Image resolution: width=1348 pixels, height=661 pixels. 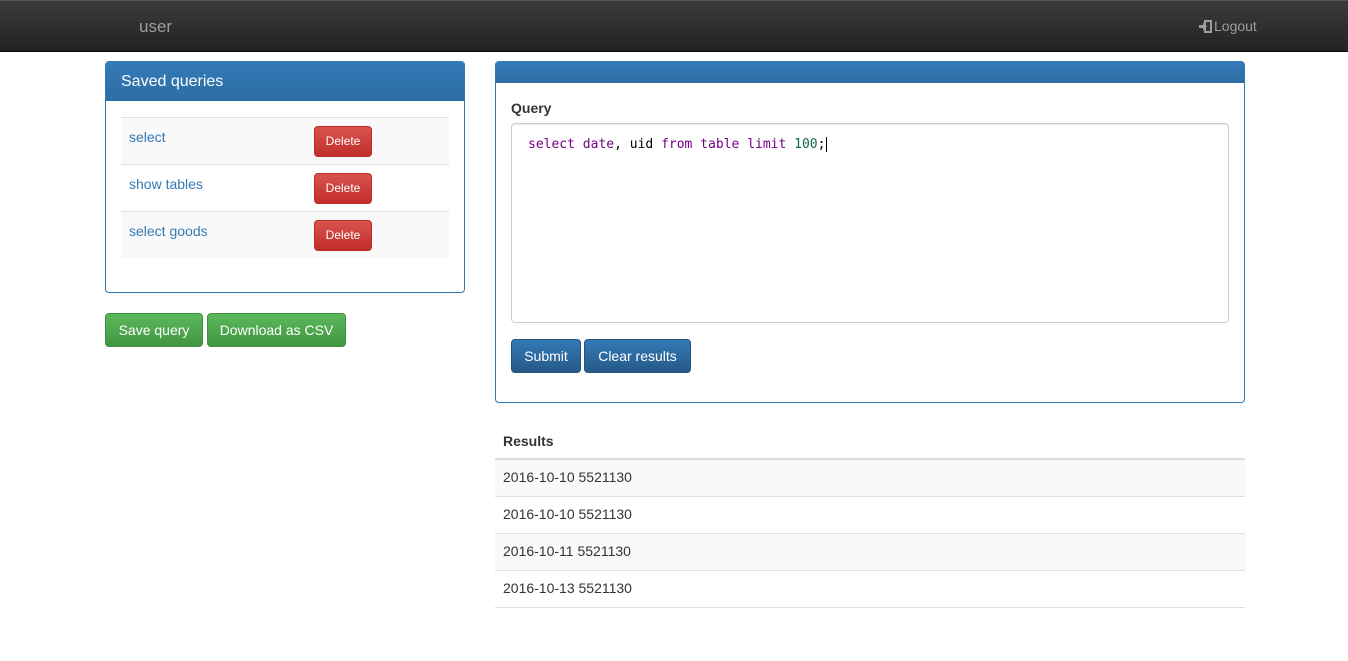 I want to click on editor-token: select, so click(x=551, y=144).